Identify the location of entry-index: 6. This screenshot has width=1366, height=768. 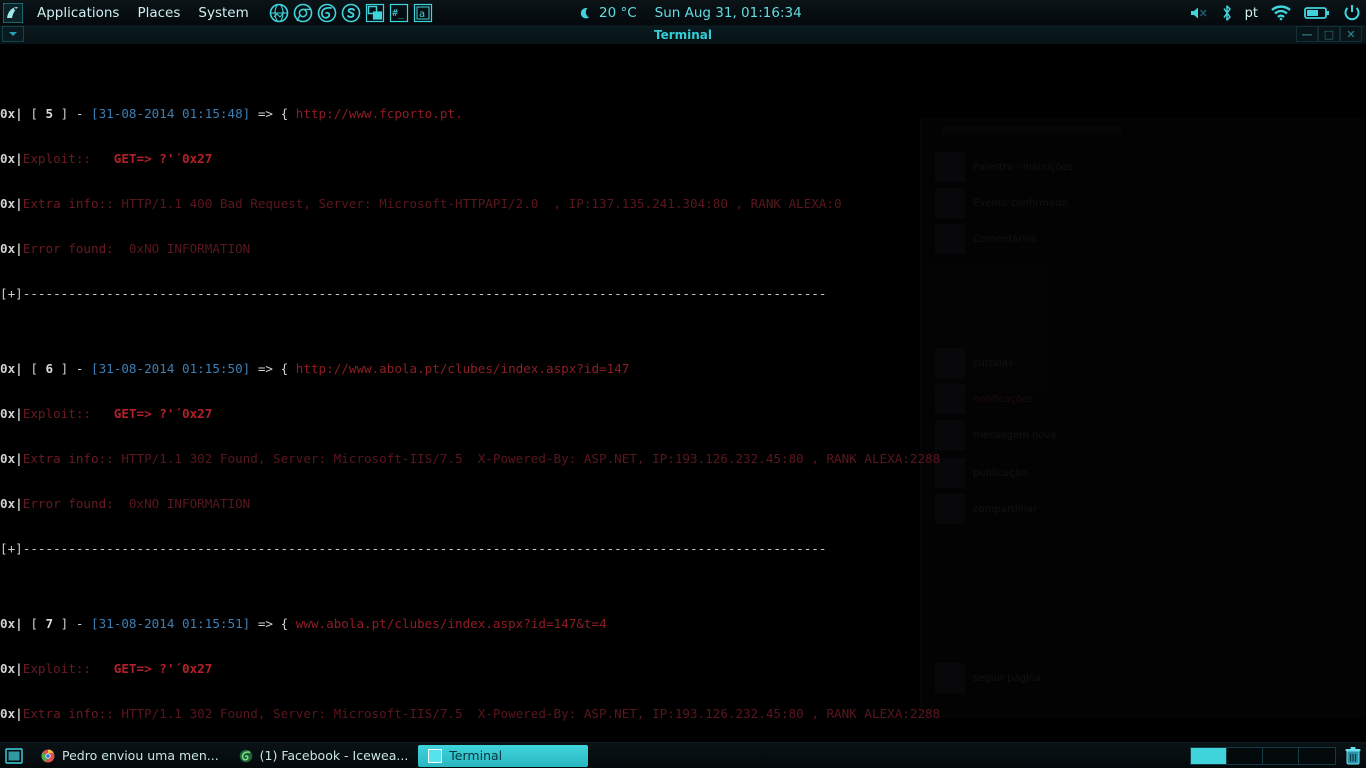
(49, 368).